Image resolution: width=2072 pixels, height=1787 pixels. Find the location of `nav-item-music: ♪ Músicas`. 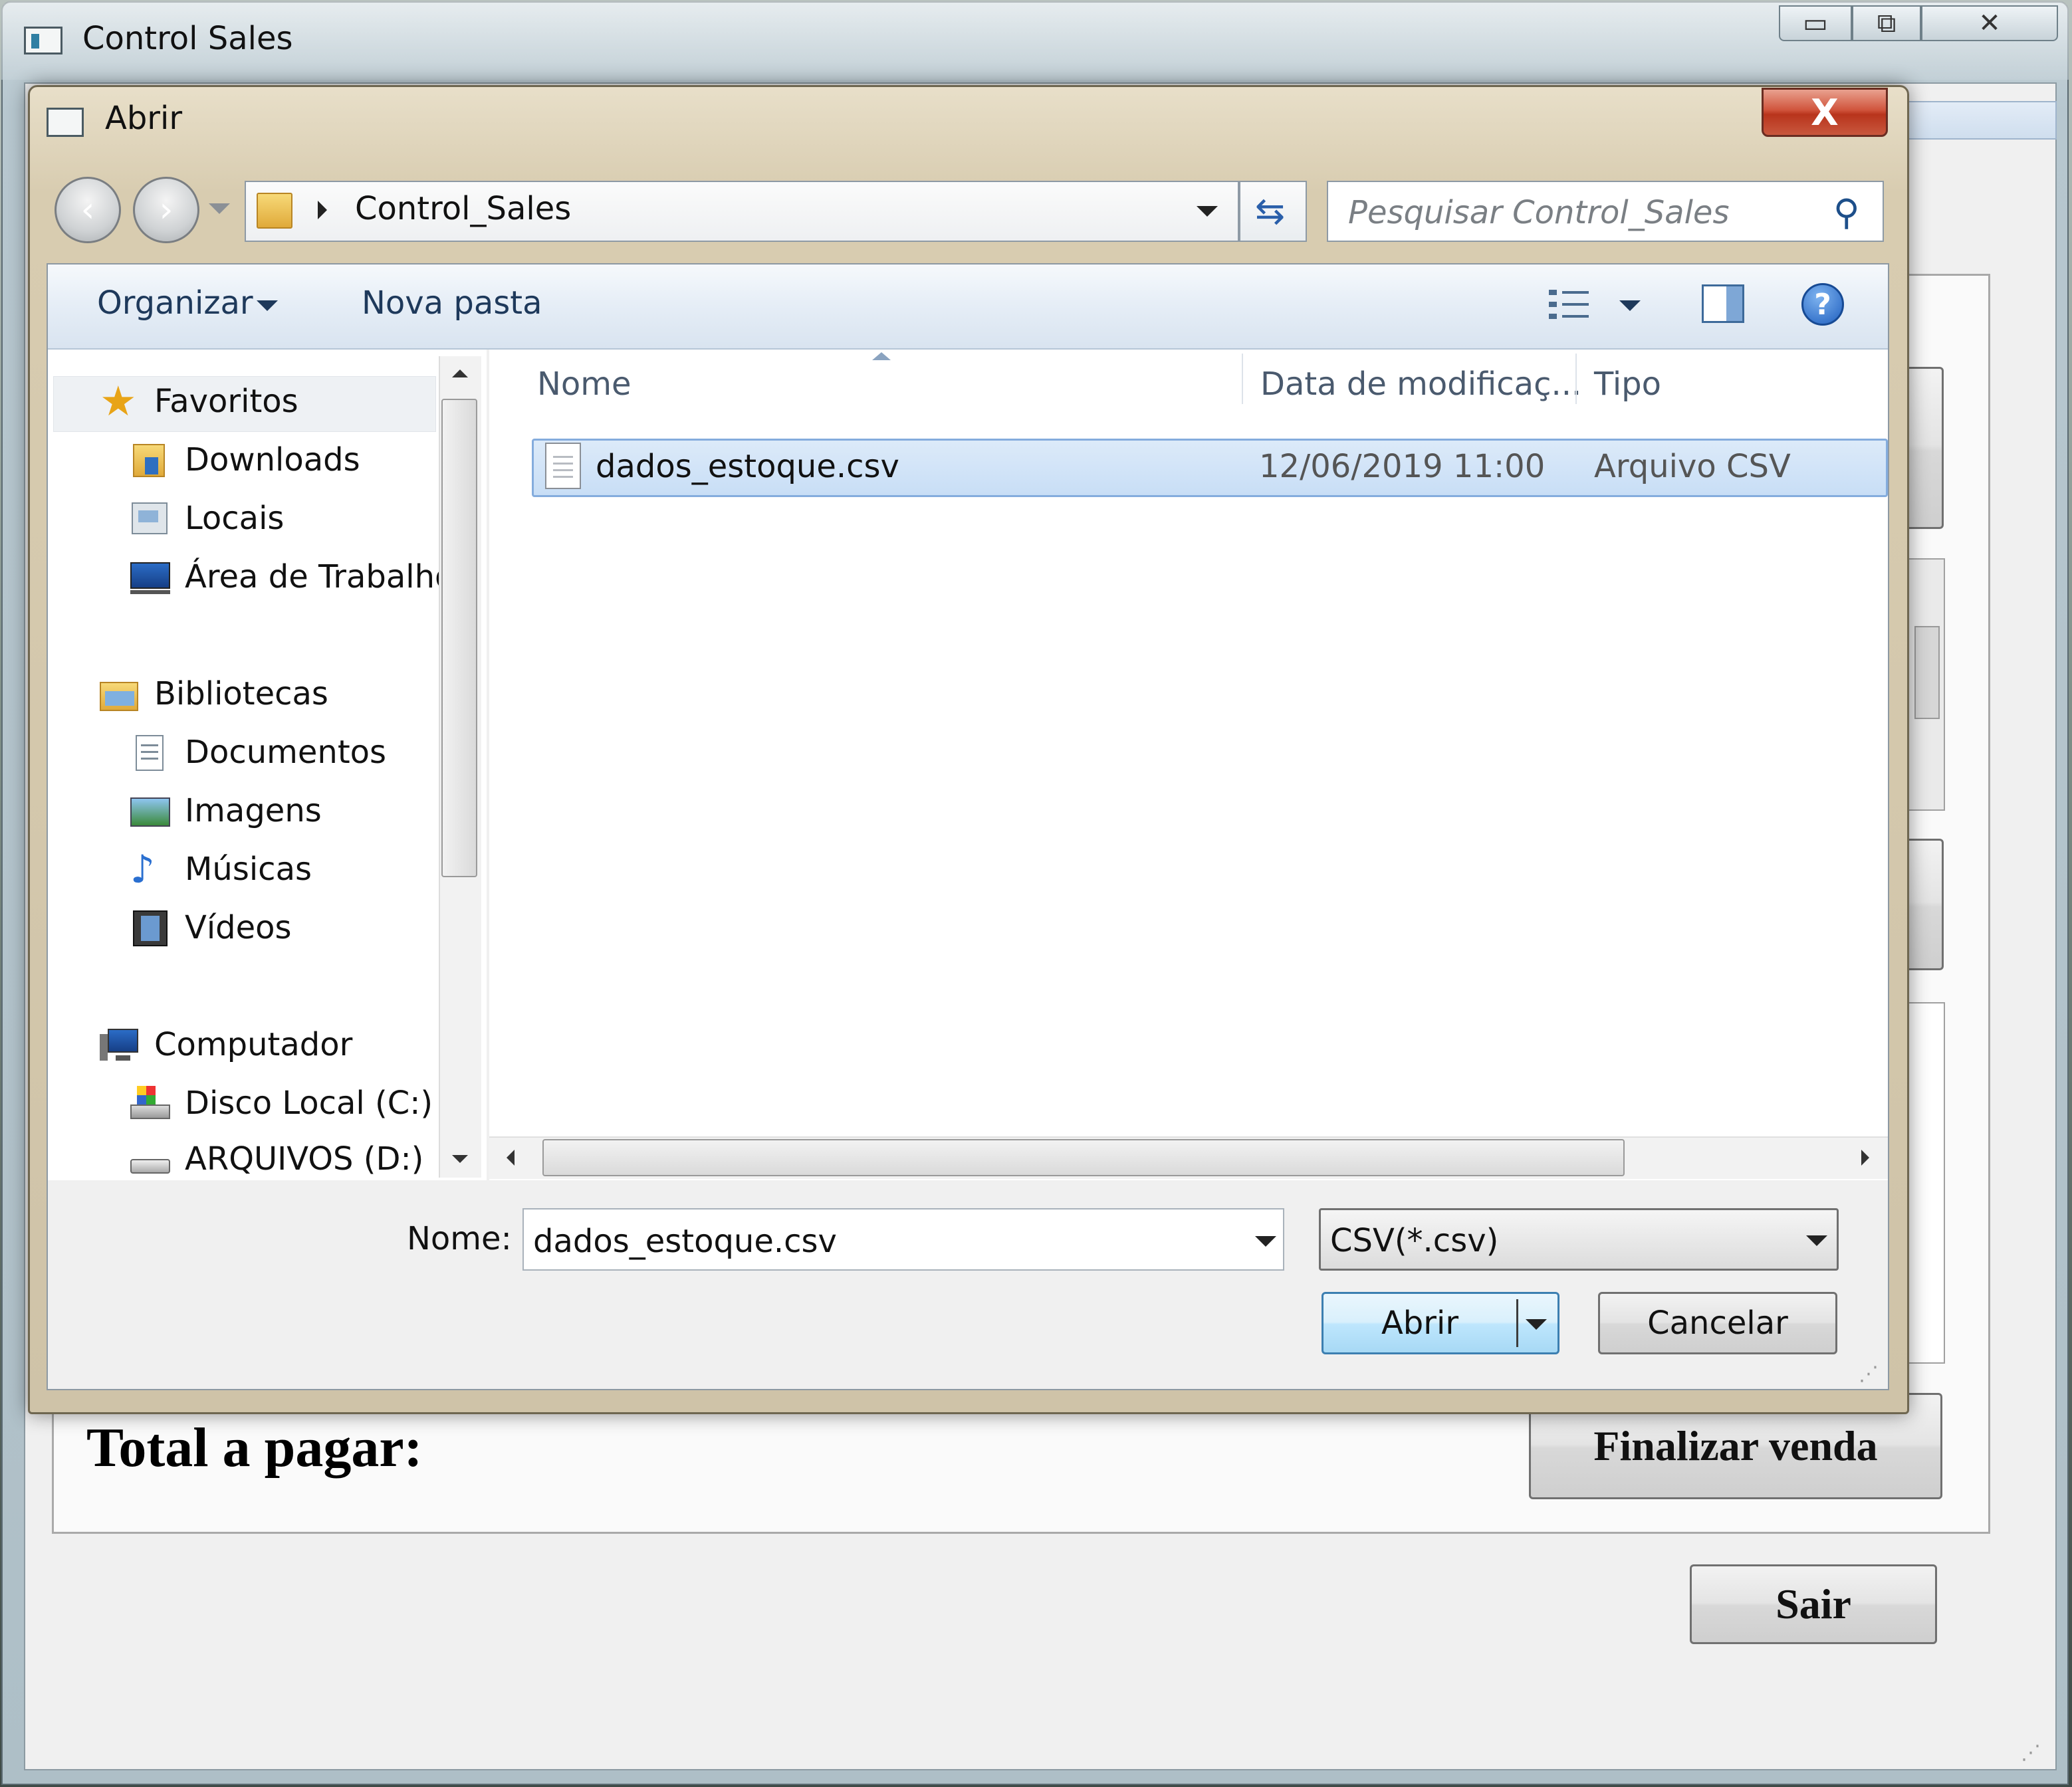

nav-item-music: ♪ Músicas is located at coordinates (221, 869).